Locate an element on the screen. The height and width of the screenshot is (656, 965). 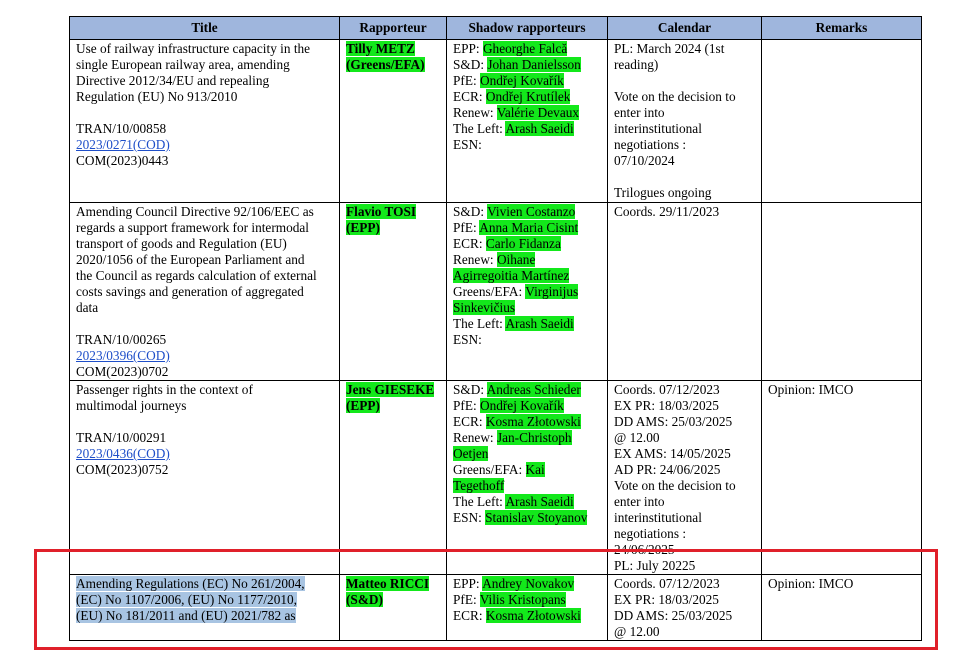
title-text: (EU) No 181/2011 and (EU) 2021/782 as is located at coordinates (186, 615).